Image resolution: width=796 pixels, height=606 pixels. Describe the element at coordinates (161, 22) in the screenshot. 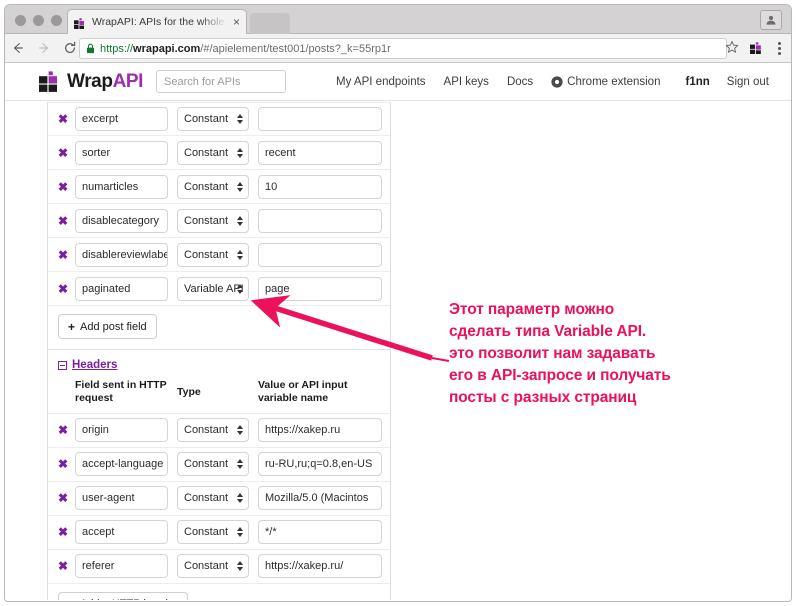

I see `browser-tab-title: WrapAPI: APIs for the whole w` at that location.